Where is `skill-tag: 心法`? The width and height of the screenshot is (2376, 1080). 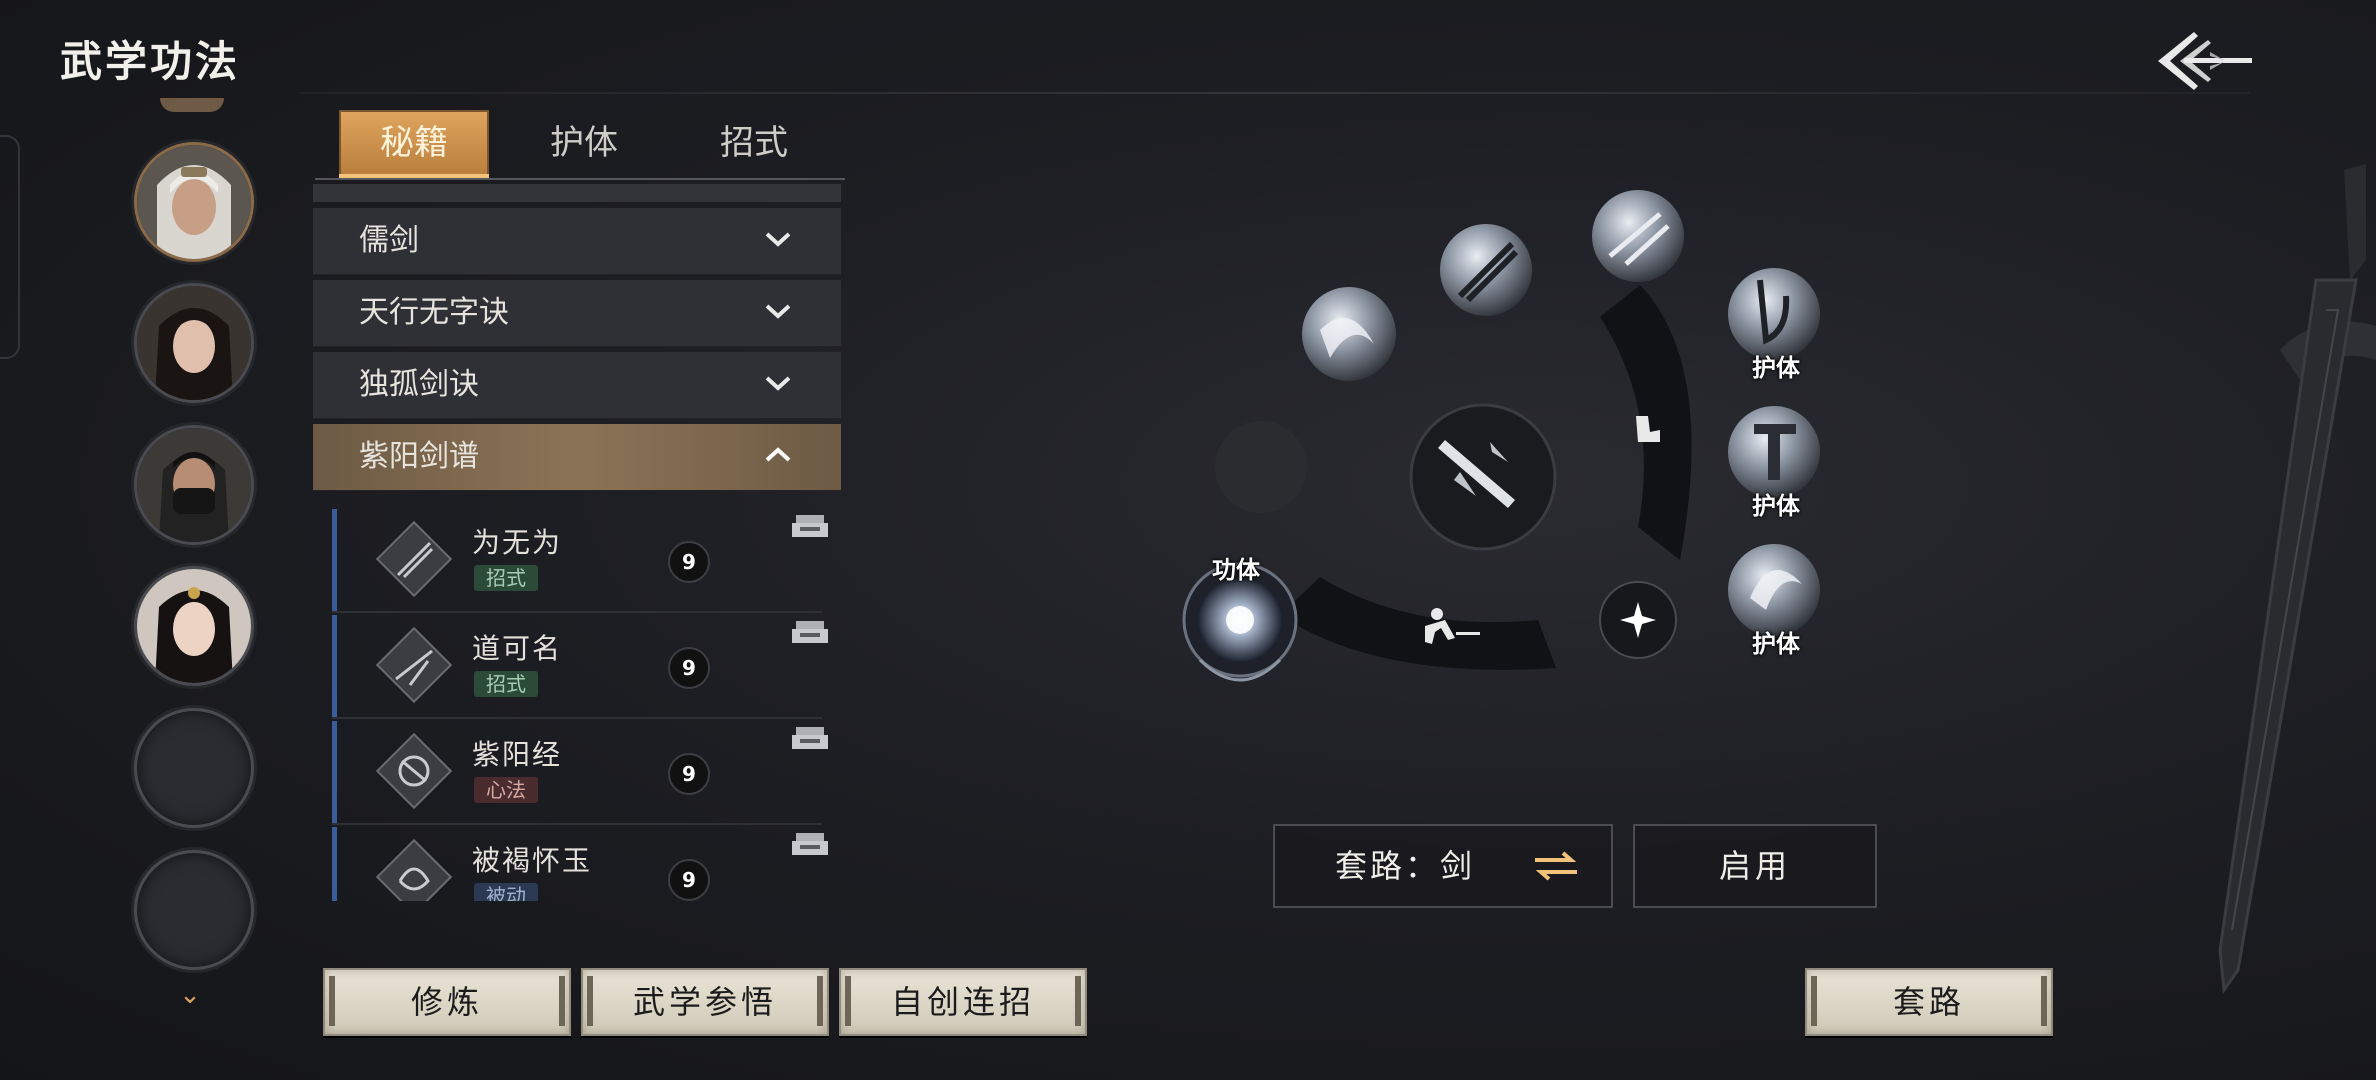 skill-tag: 心法 is located at coordinates (506, 790).